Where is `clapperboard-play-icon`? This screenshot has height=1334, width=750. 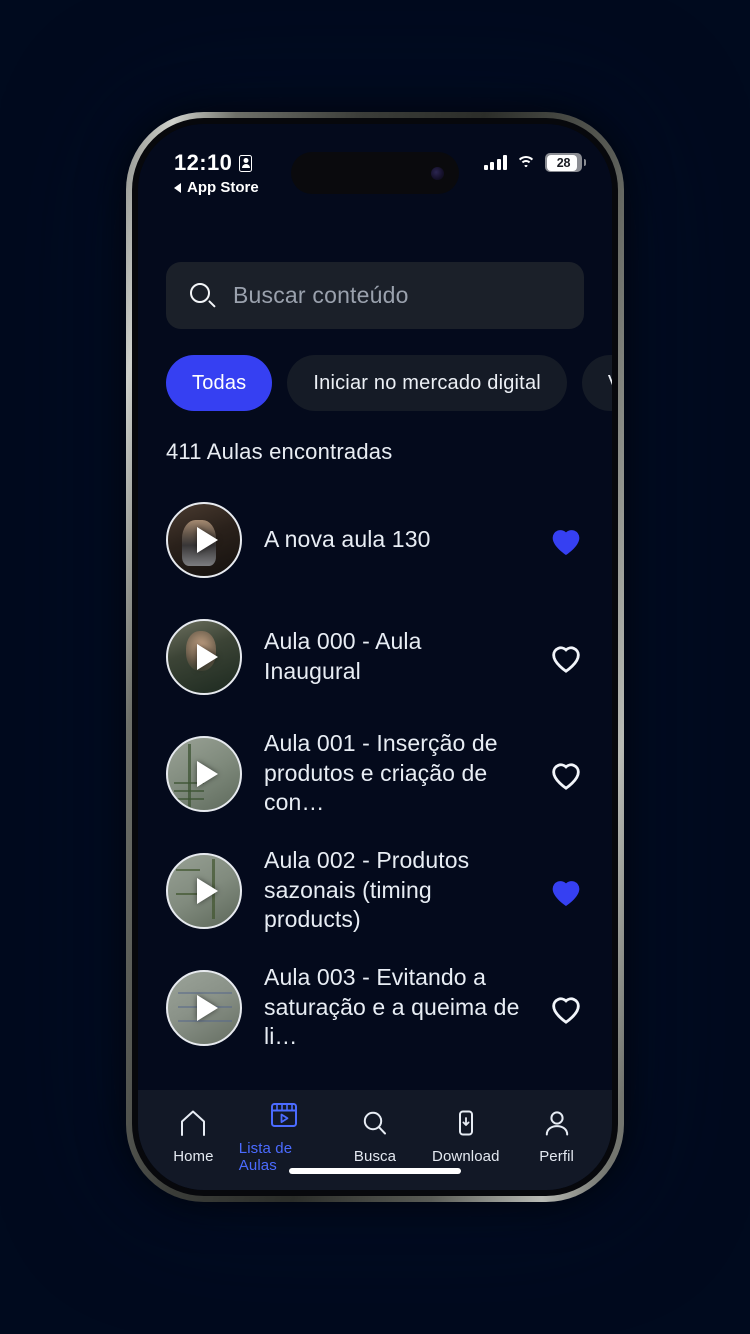
clapperboard-play-icon is located at coordinates (284, 1115).